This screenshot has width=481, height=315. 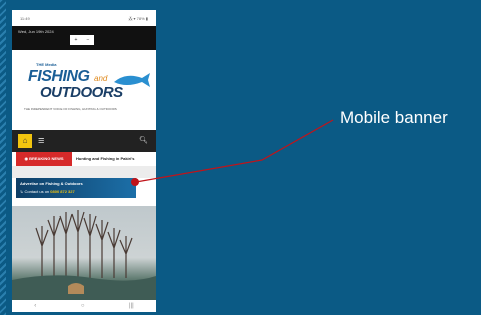 I want to click on callout-line, so click(x=234, y=151).